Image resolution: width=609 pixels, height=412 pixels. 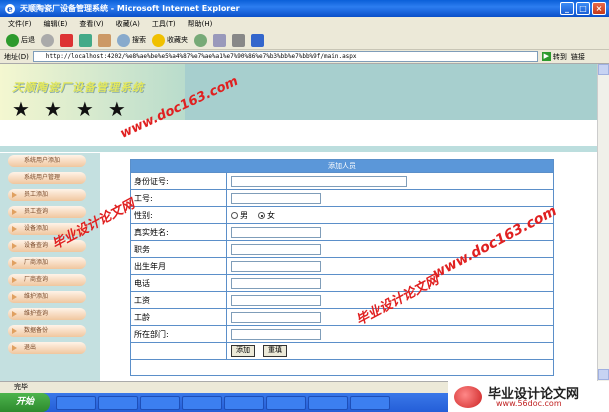 What do you see at coordinates (304, 24) in the screenshot?
I see `menu-bar: 文件(F) 编辑(E) 查看(V) 收藏(A) 工具(T) 帮助(H)` at bounding box center [304, 24].